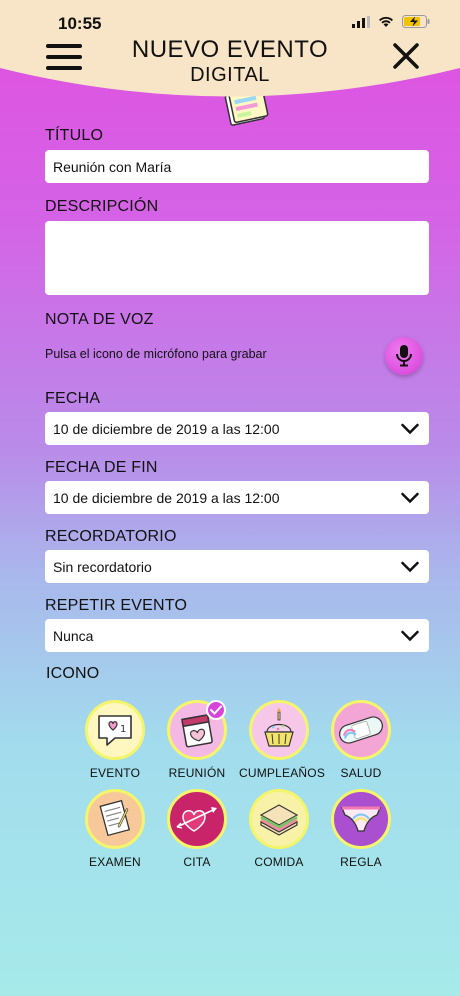 The width and height of the screenshot is (460, 996). I want to click on icon-option-salud: SALUD, so click(361, 740).